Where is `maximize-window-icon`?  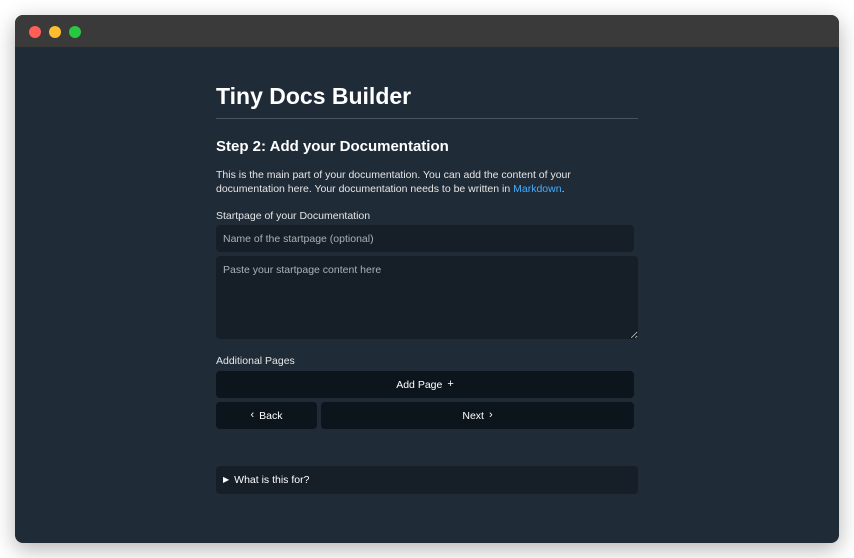
maximize-window-icon is located at coordinates (75, 32).